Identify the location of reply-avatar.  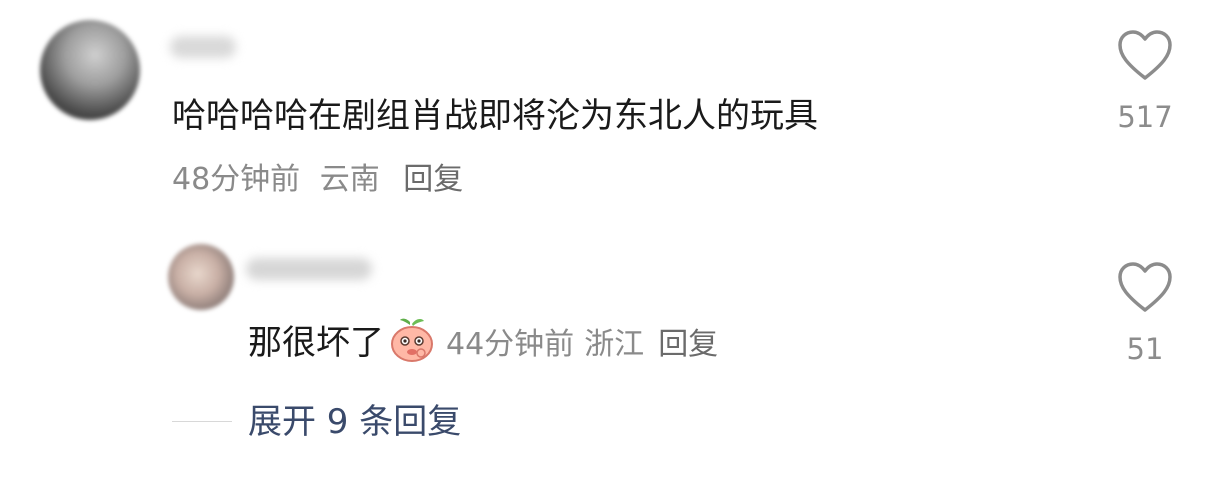
(201, 277).